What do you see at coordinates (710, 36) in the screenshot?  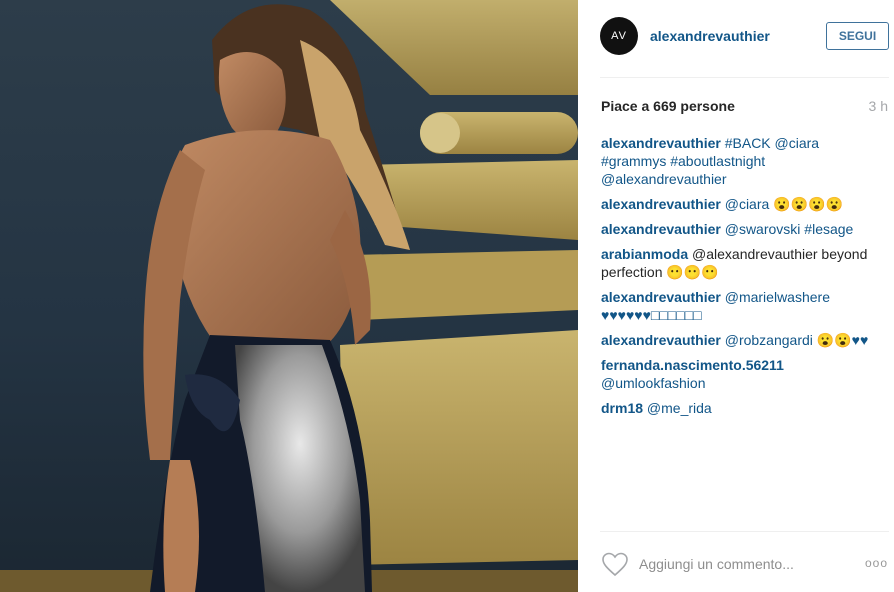 I see `author-username: alexandrevauthier` at bounding box center [710, 36].